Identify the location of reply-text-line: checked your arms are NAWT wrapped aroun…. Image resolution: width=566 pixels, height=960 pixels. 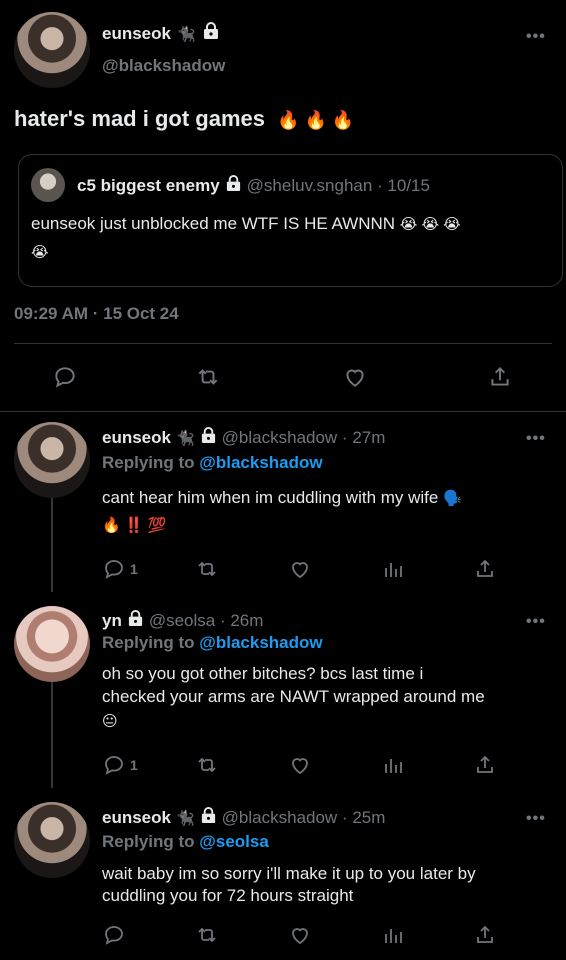
(293, 696).